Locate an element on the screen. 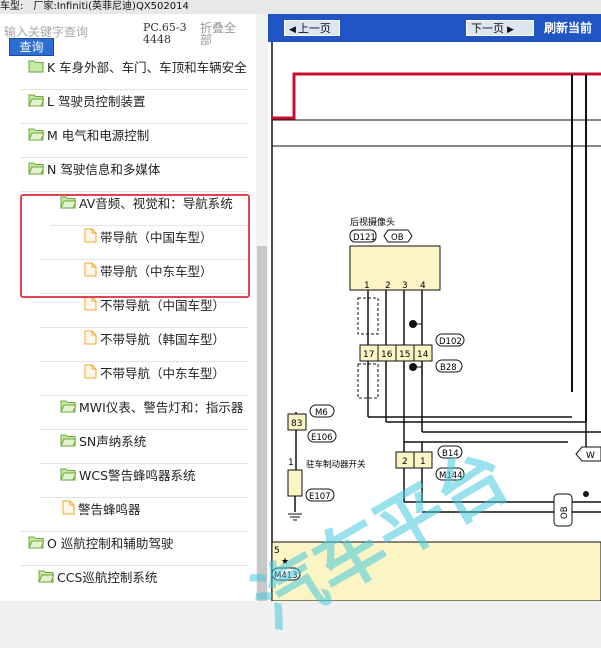  pin-label: 17 is located at coordinates (368, 355).